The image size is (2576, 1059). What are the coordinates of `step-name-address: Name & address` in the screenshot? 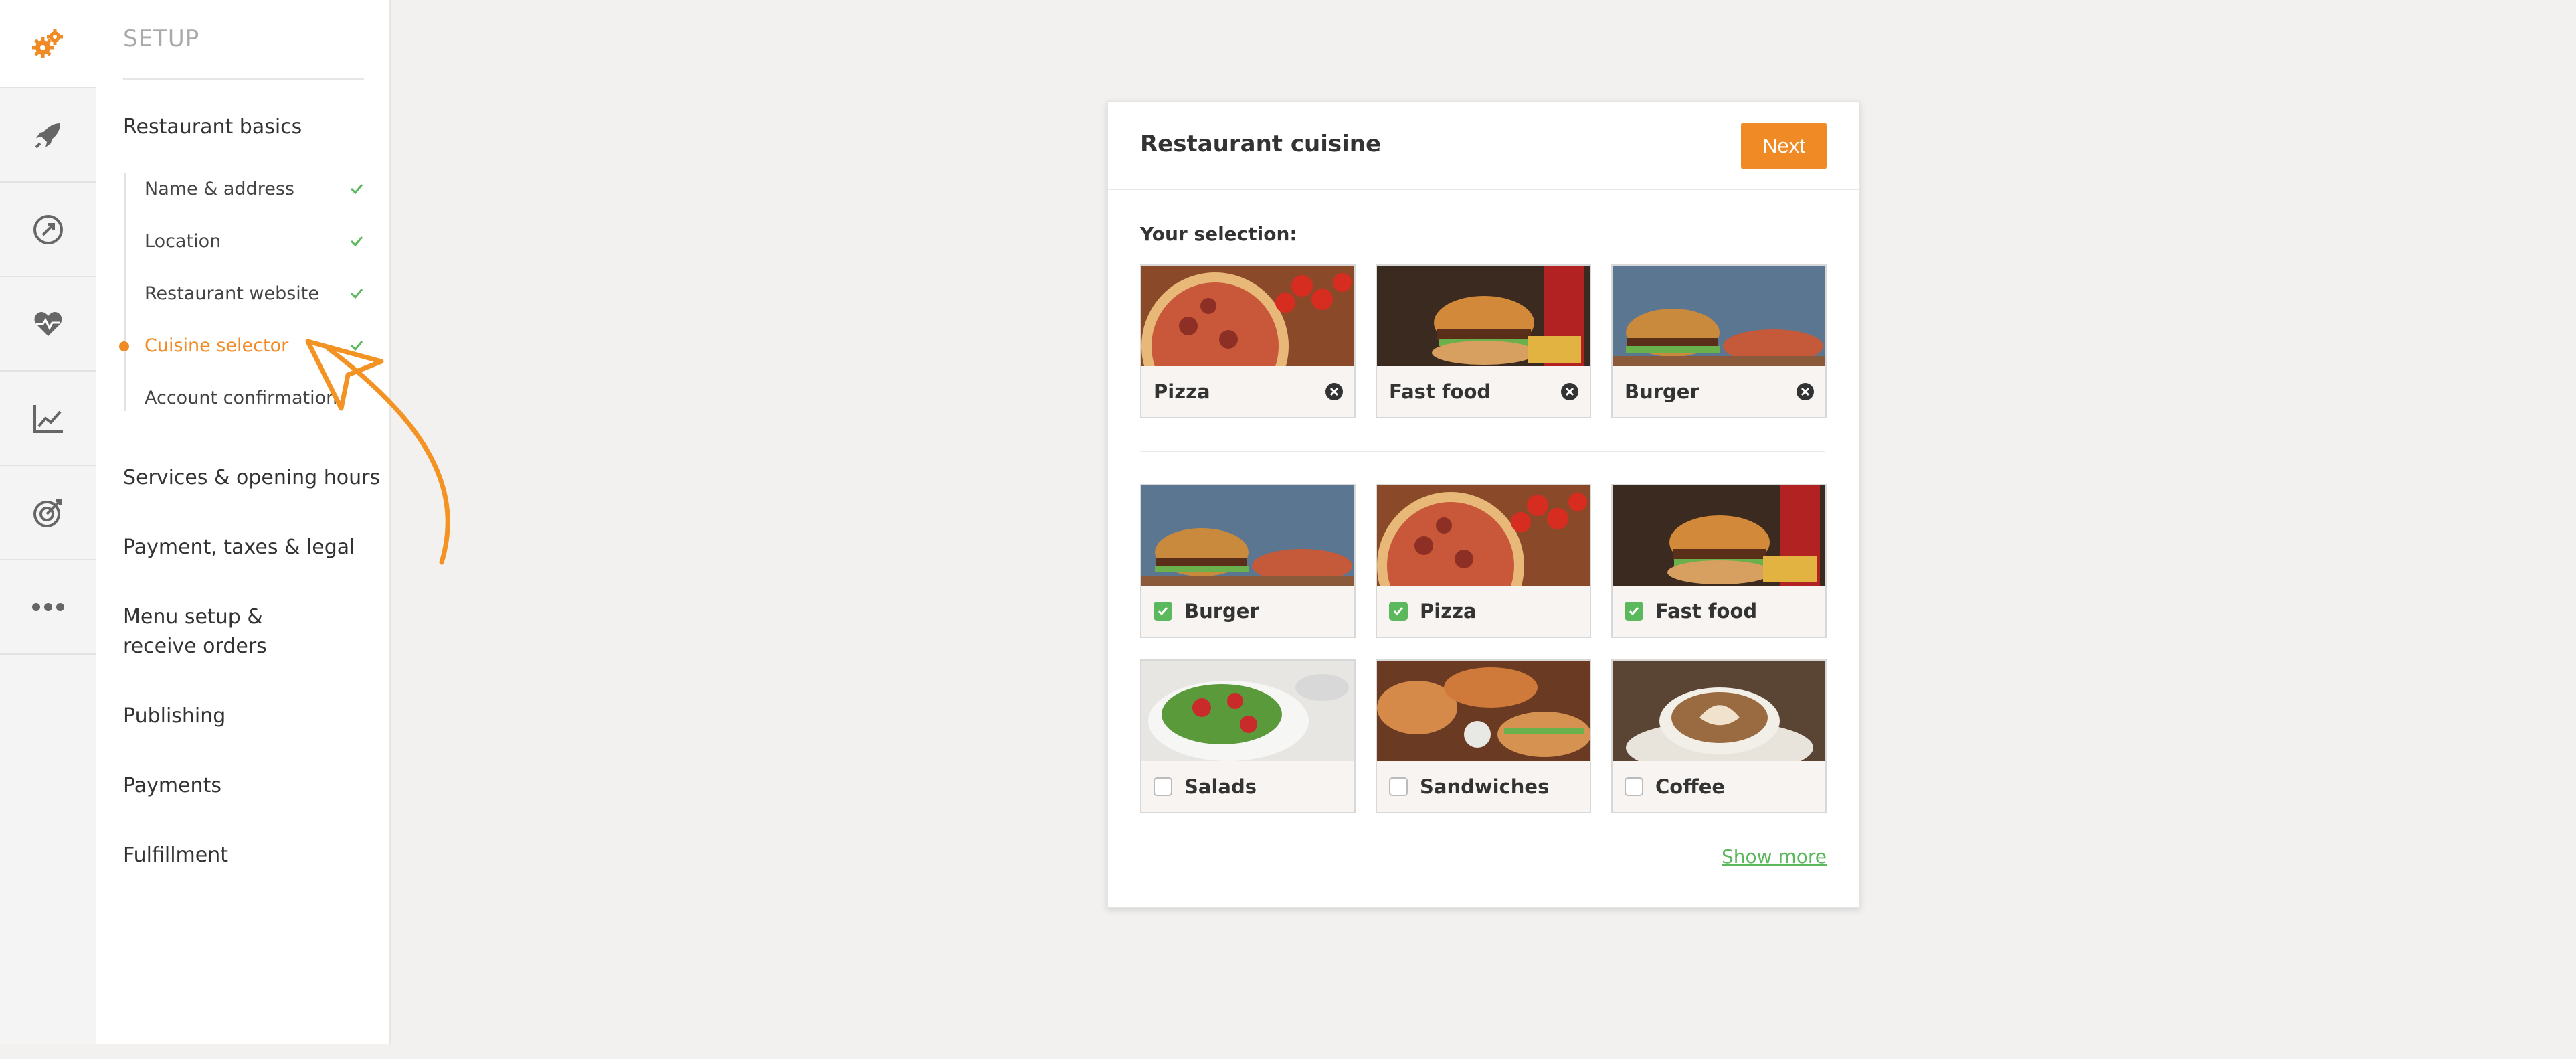 It's located at (255, 188).